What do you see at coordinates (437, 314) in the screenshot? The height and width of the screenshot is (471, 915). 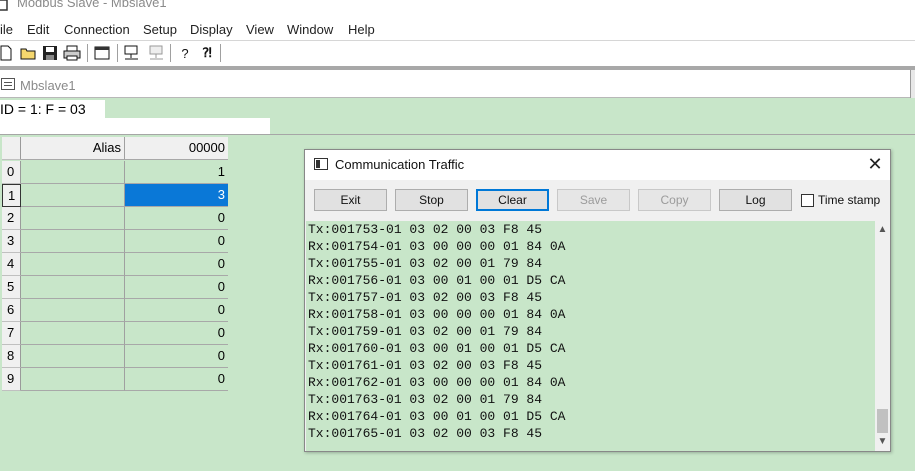 I see `log-line: Rx:001758-01 03 00 00 00 01 84 0A` at bounding box center [437, 314].